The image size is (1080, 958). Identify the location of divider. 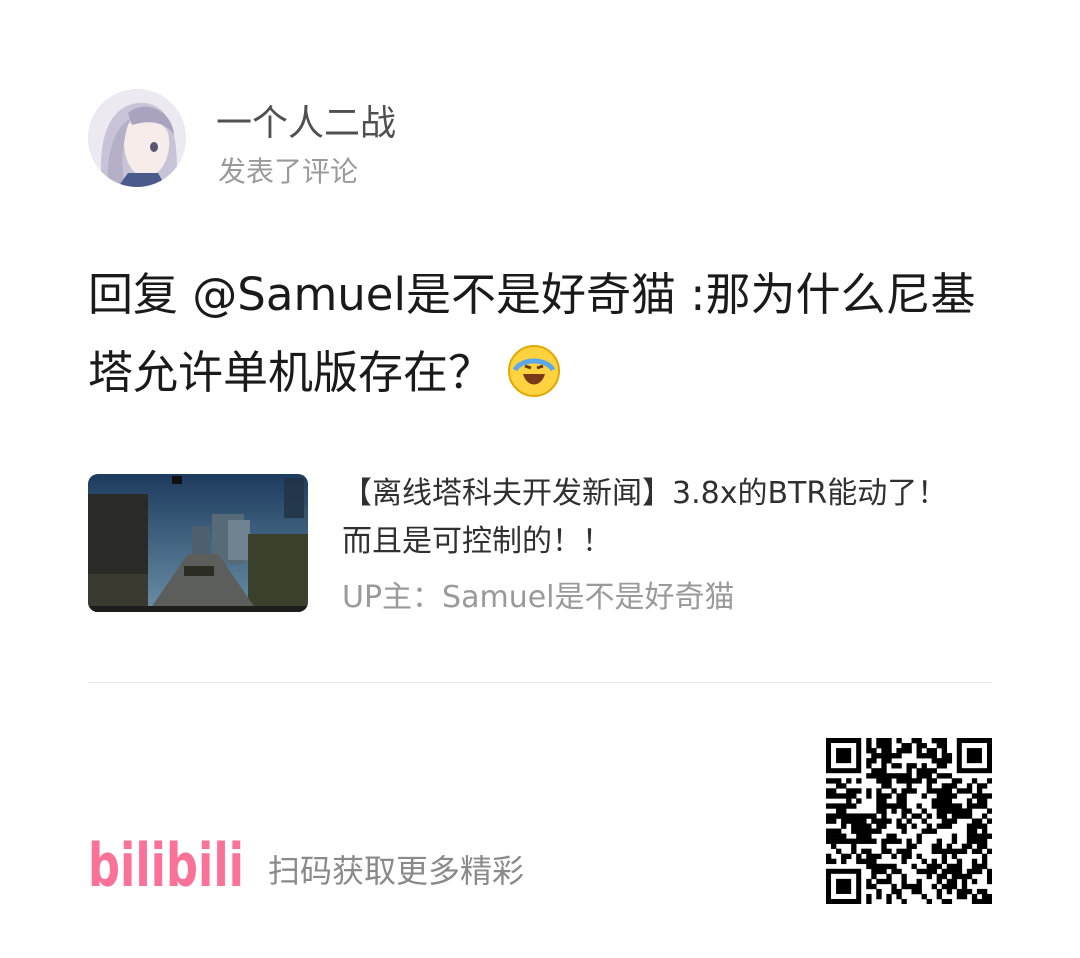
(540, 682).